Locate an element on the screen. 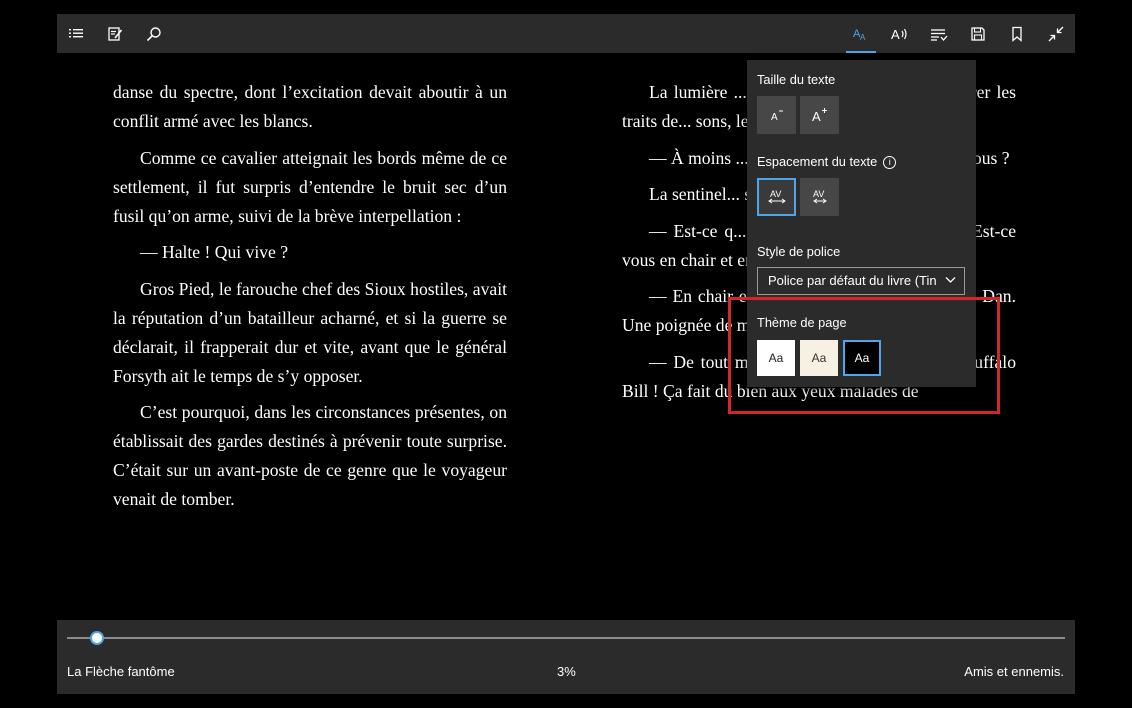 The height and width of the screenshot is (708, 1132). table-of-contents-button is located at coordinates (76, 33).